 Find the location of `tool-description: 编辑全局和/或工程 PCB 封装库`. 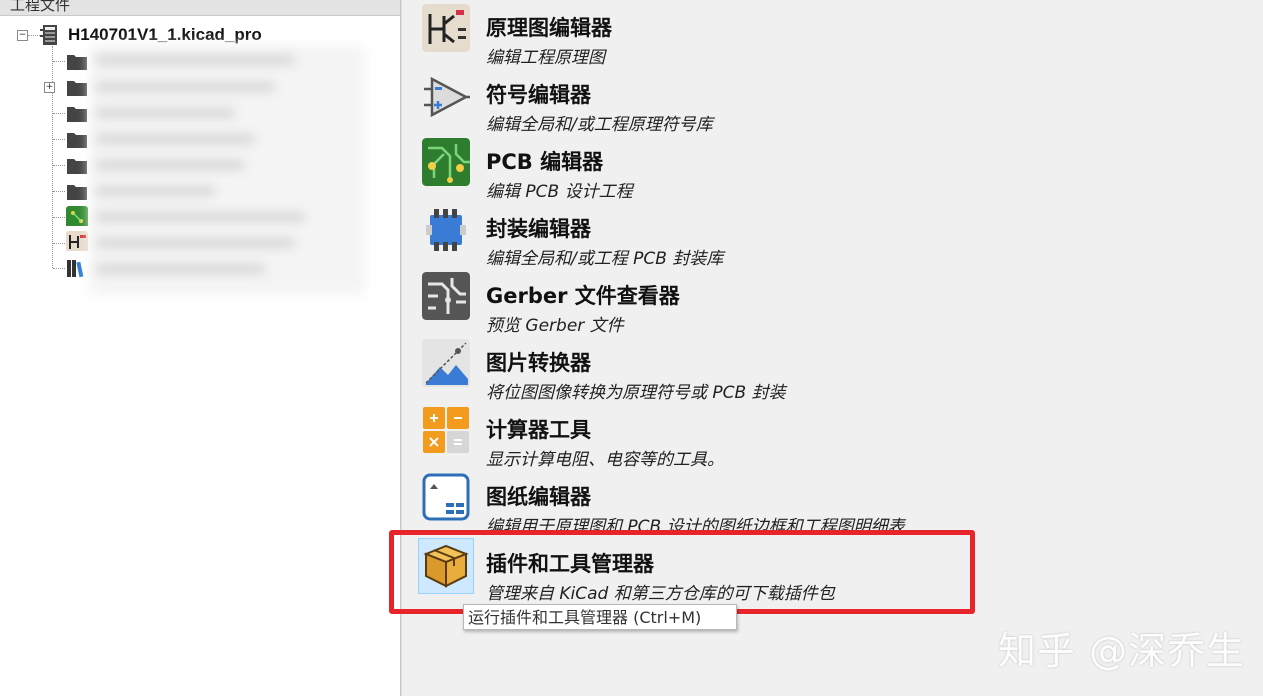

tool-description: 编辑全局和/或工程 PCB 封装库 is located at coordinates (605, 259).